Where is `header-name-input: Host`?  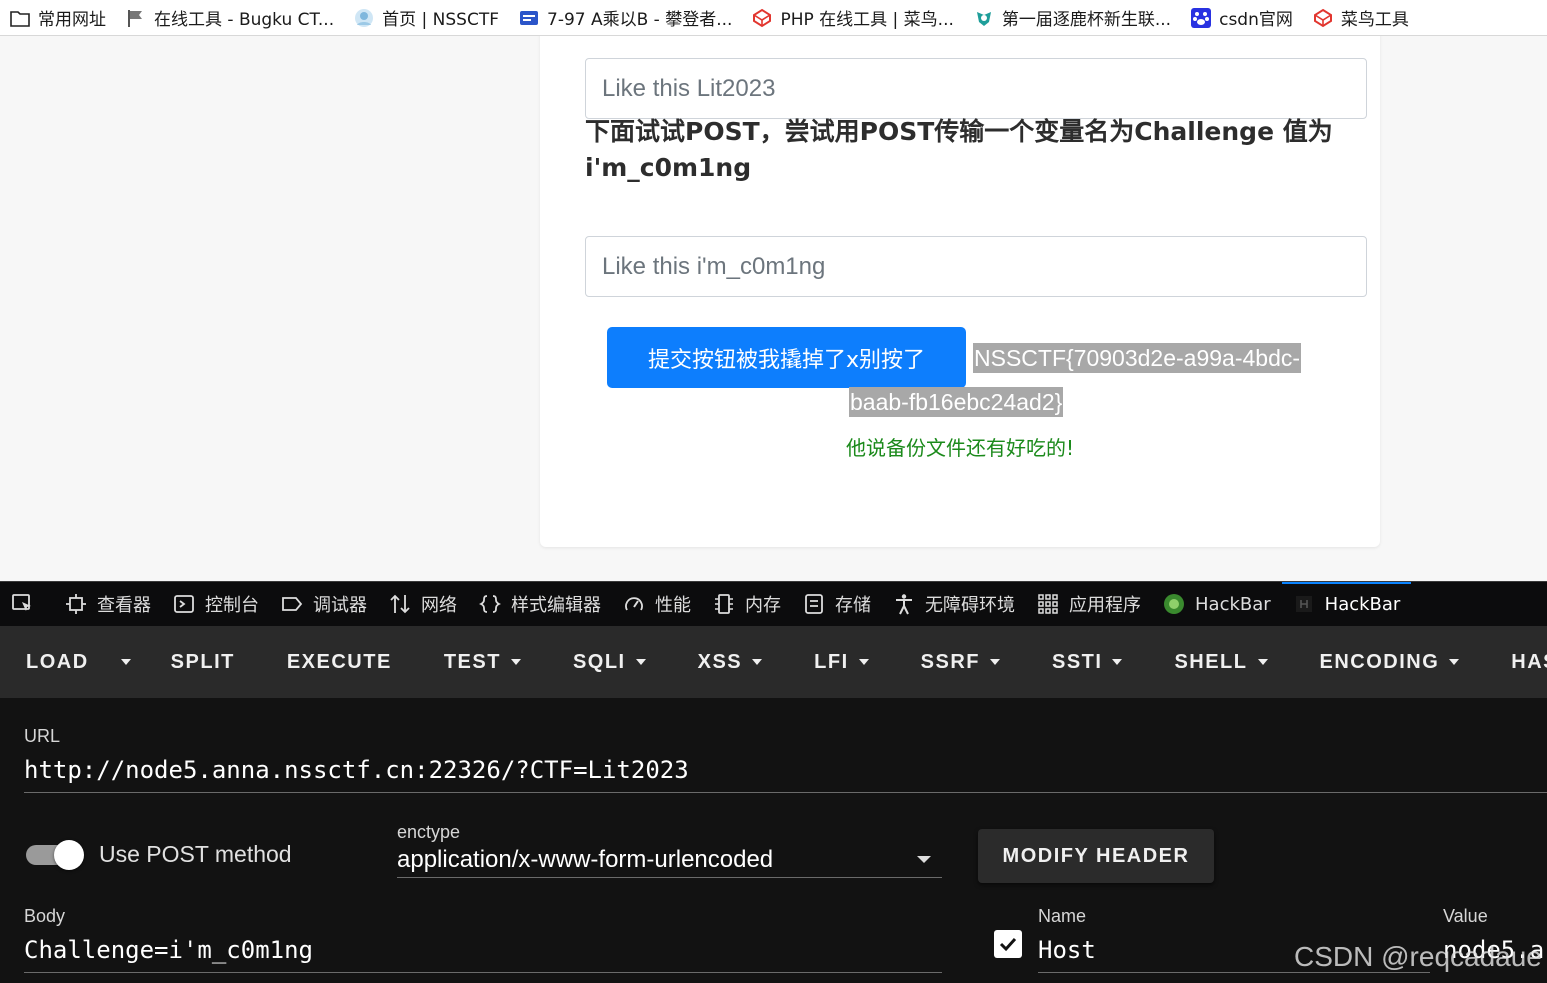
header-name-input: Host is located at coordinates (1067, 950).